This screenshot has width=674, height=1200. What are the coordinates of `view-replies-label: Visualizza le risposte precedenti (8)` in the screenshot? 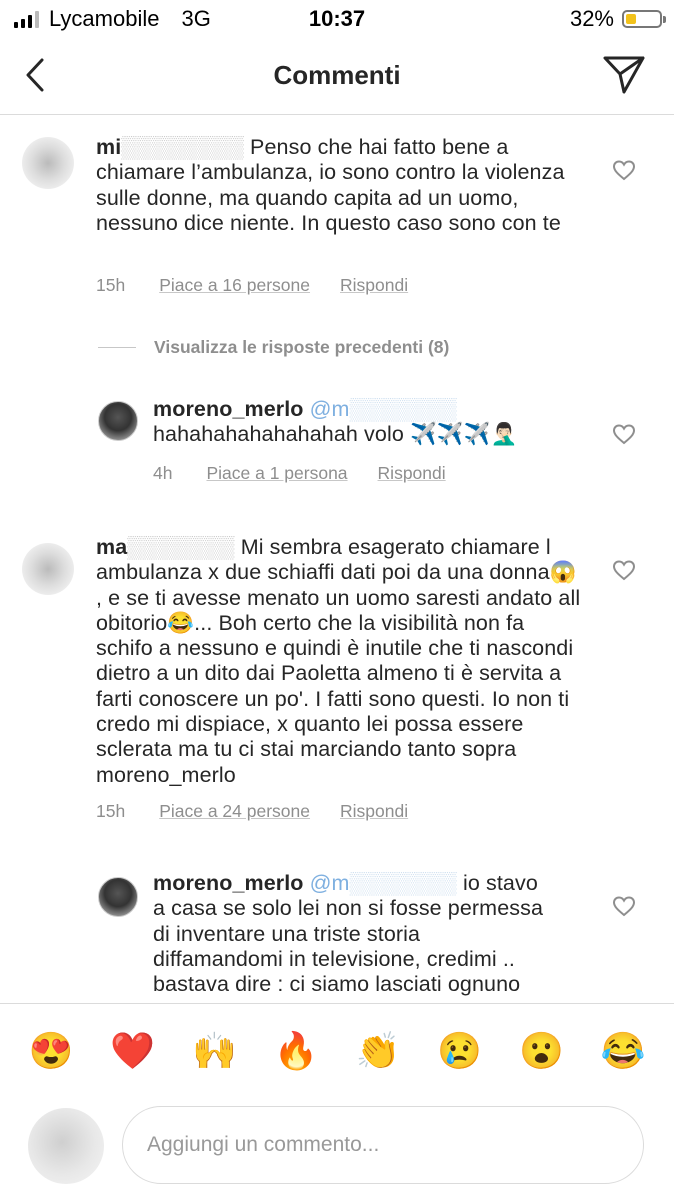 It's located at (302, 347).